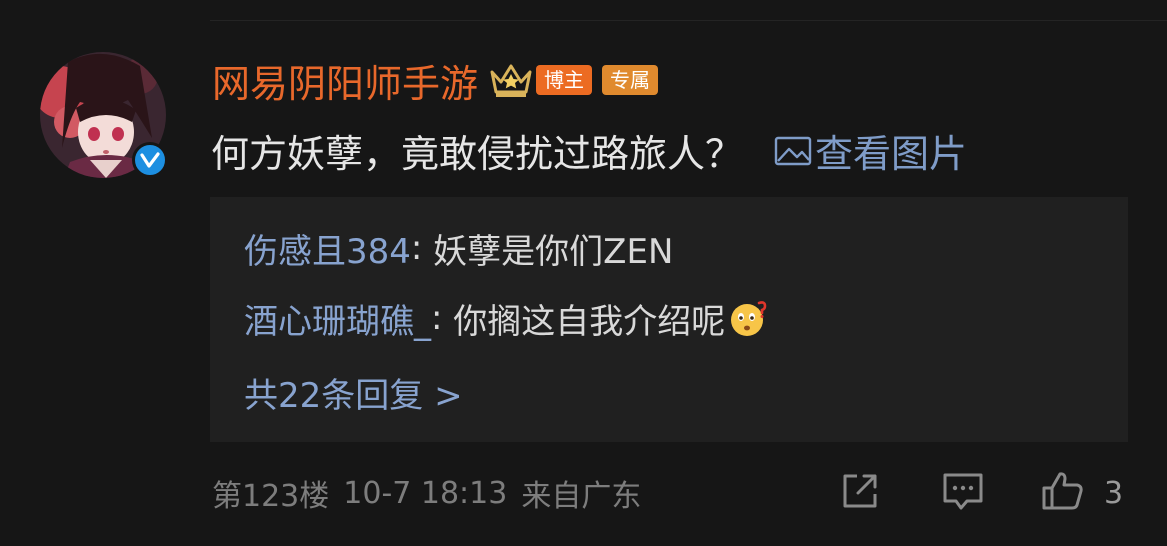 The height and width of the screenshot is (546, 1167). Describe the element at coordinates (891, 153) in the screenshot. I see `view-image-label: 查看图片` at that location.